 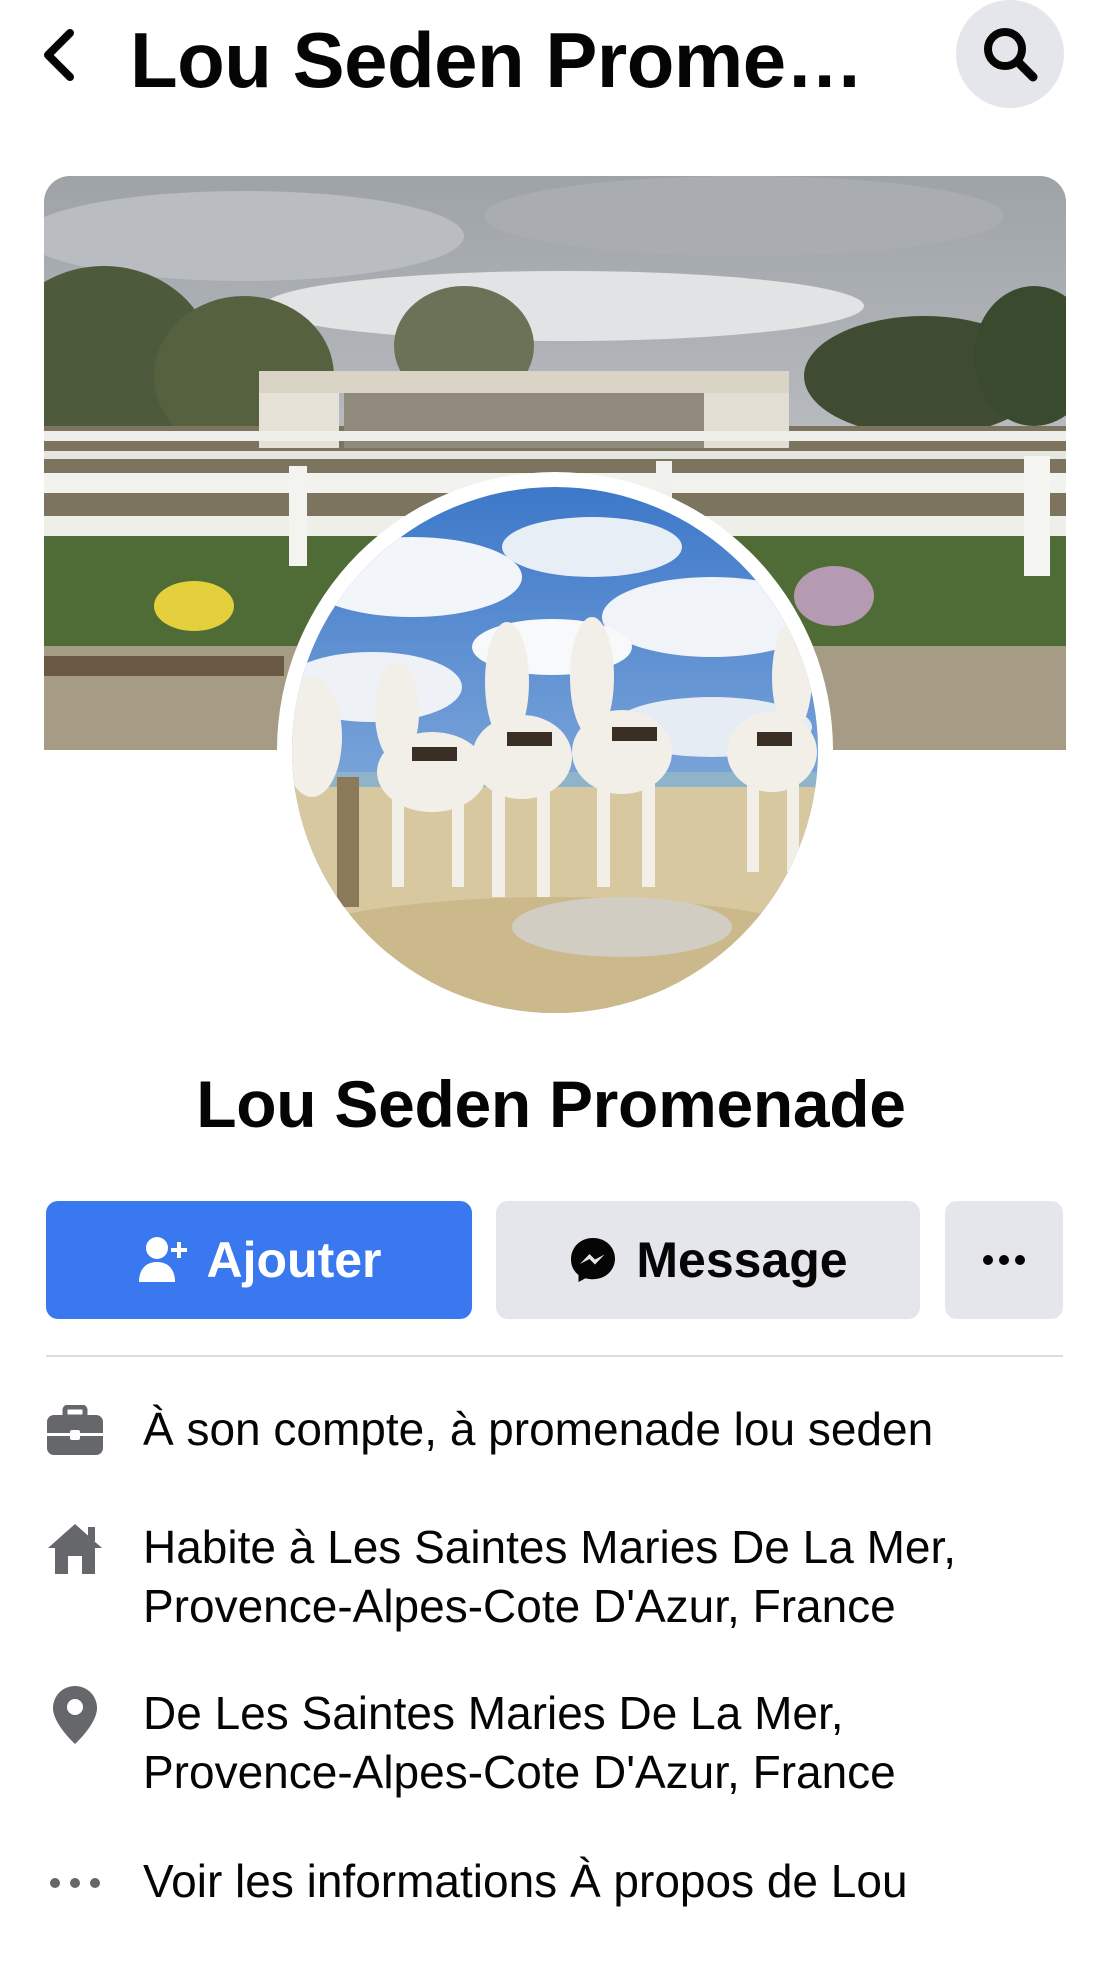 What do you see at coordinates (179, 1713) in the screenshot?
I see `from-prefix: De` at bounding box center [179, 1713].